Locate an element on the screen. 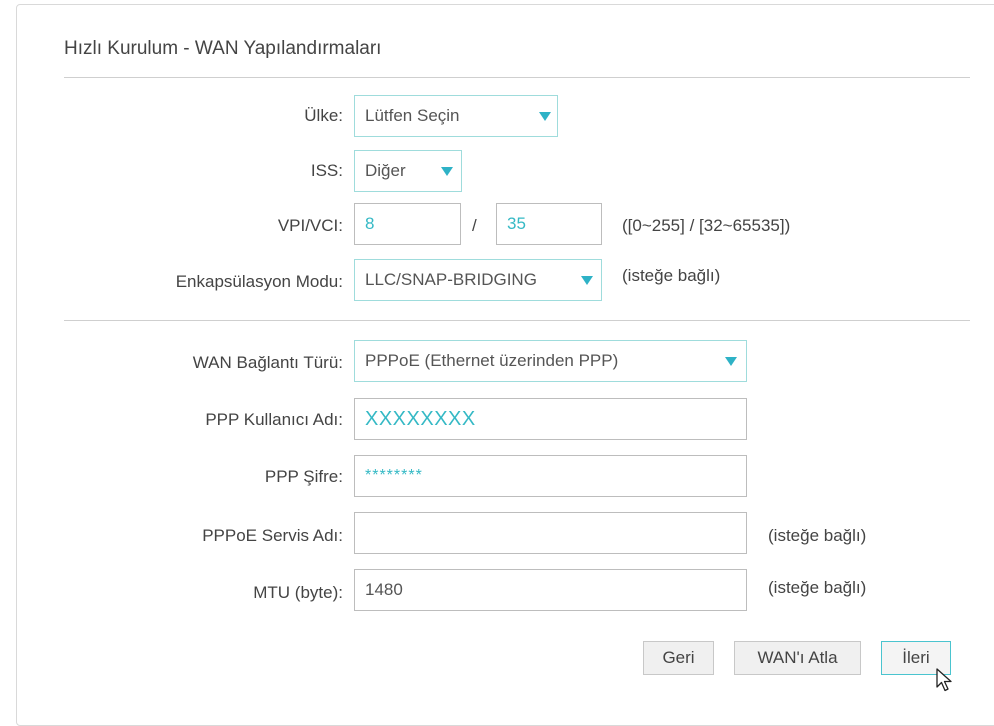 This screenshot has width=994, height=726. section-divider is located at coordinates (517, 320).